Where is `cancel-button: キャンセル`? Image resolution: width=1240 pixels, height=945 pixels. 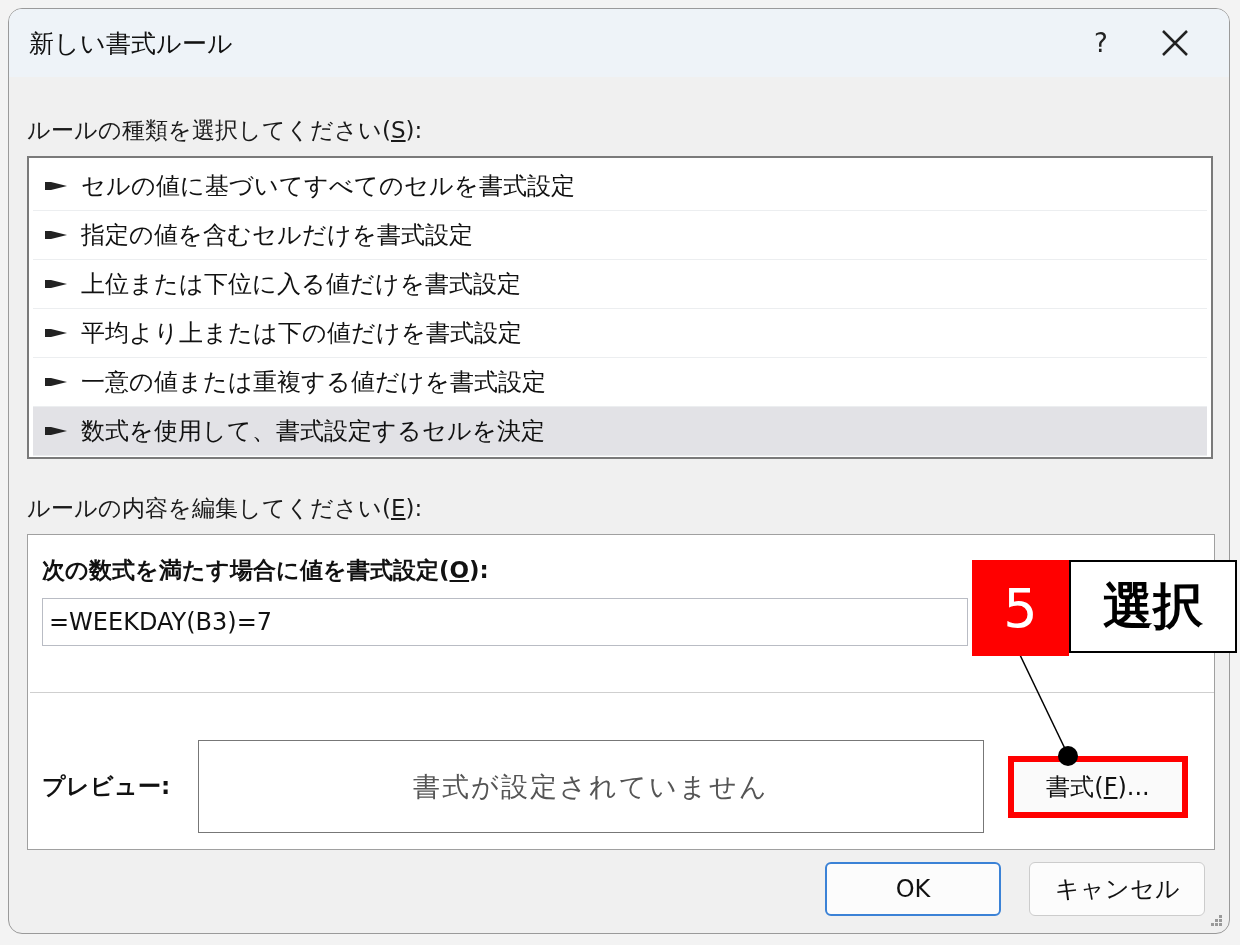 cancel-button: キャンセル is located at coordinates (1117, 889).